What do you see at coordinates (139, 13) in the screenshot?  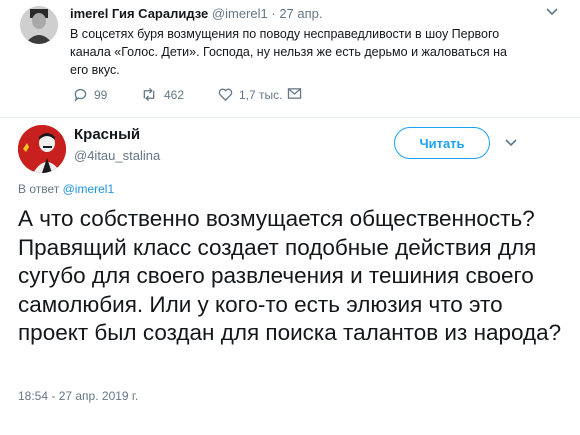 I see `quoted-author-name: imerel Гия Саралидзе` at bounding box center [139, 13].